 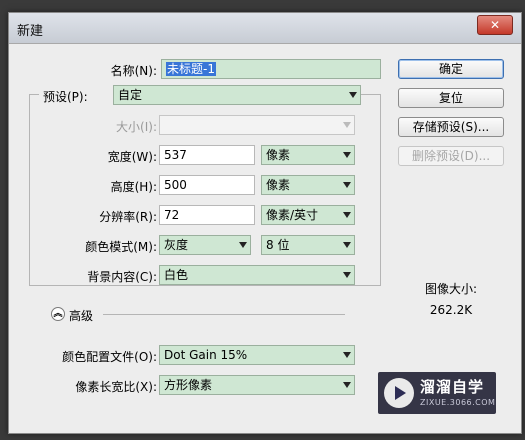 What do you see at coordinates (271, 69) in the screenshot?
I see `name-input: 未标题-1` at bounding box center [271, 69].